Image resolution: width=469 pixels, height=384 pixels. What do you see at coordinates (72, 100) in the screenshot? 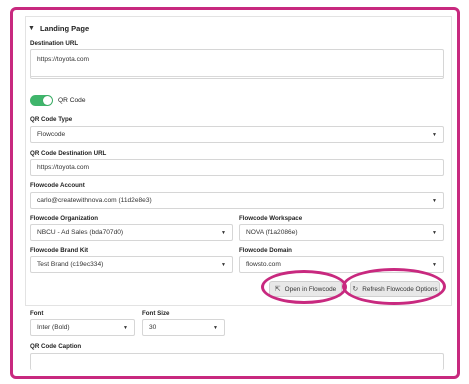
I see `qr-code-toggle-label: QR Code` at bounding box center [72, 100].